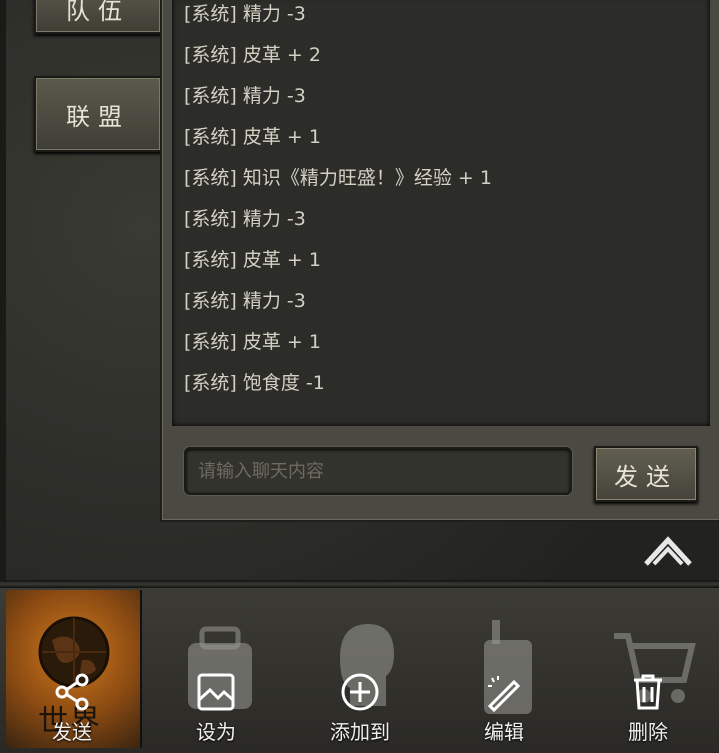 The image size is (719, 753). Describe the element at coordinates (252, 55) in the screenshot. I see `chat-line: [系统] 皮革 + 2` at that location.